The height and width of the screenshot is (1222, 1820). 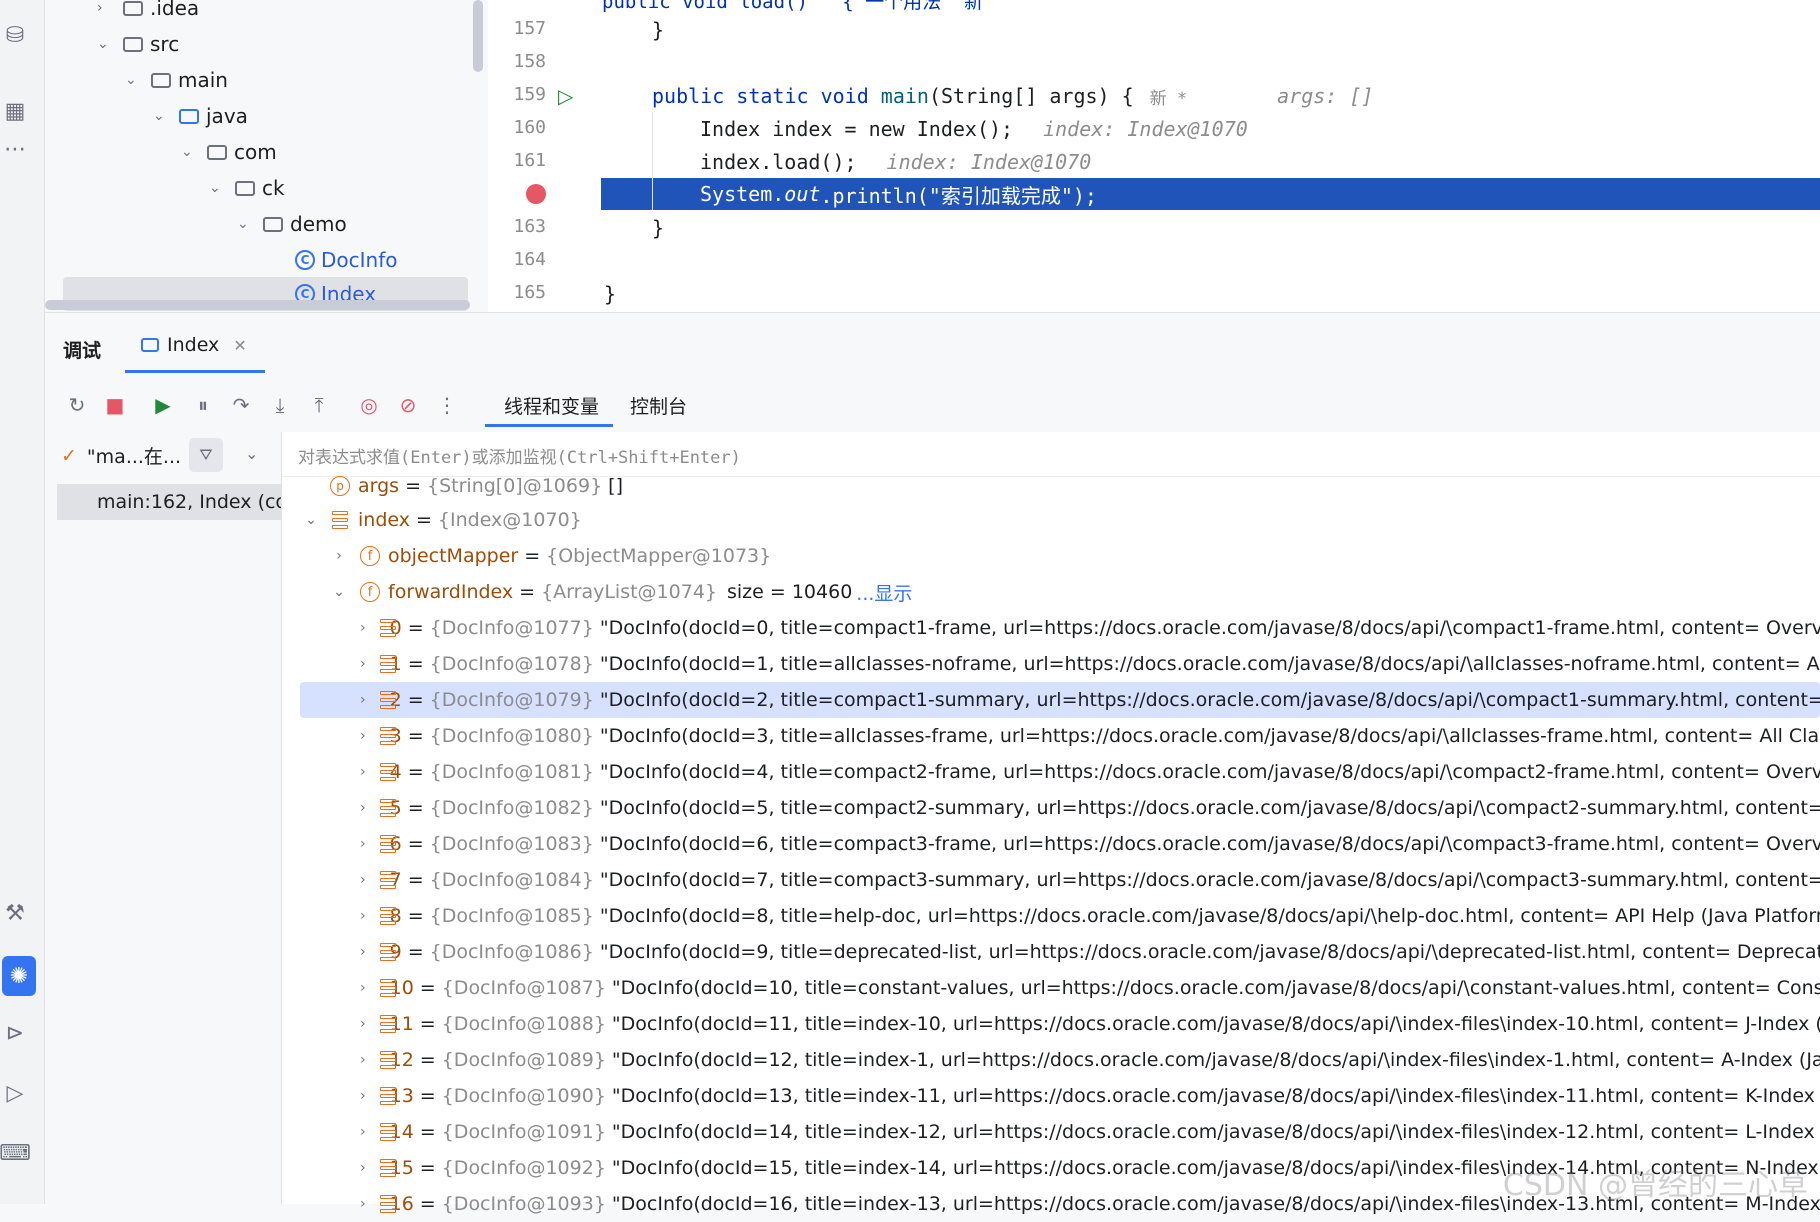 I want to click on item-ref: {DocInfo@1081}, so click(x=511, y=772).